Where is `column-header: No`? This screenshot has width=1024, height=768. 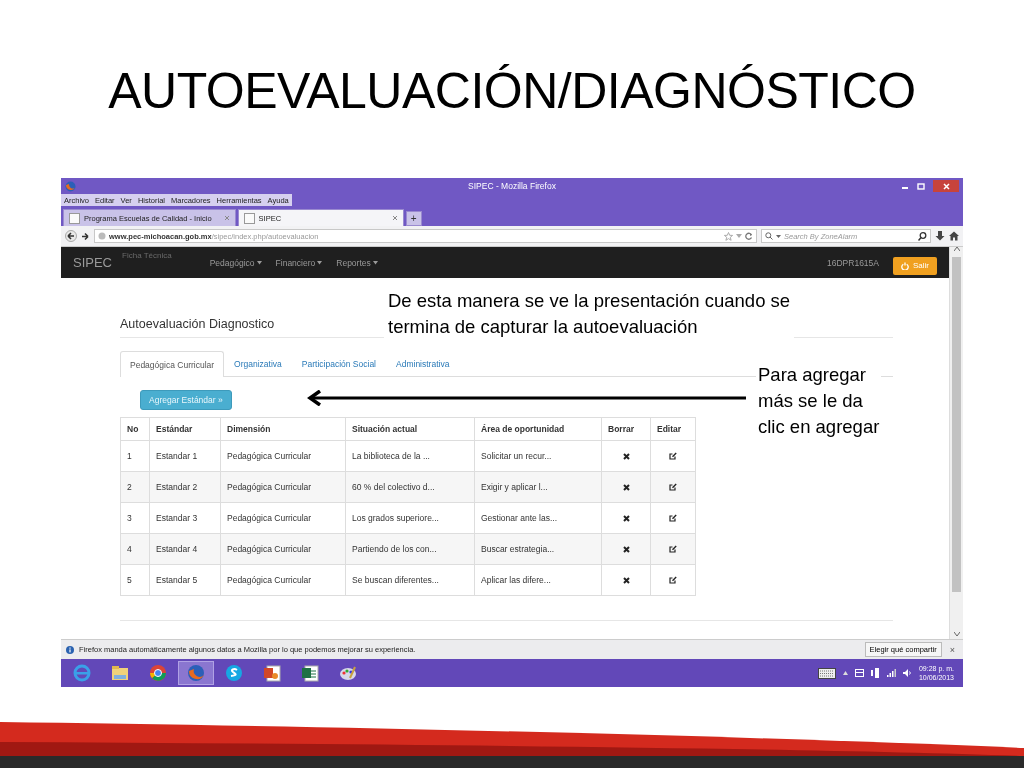 column-header: No is located at coordinates (135, 429).